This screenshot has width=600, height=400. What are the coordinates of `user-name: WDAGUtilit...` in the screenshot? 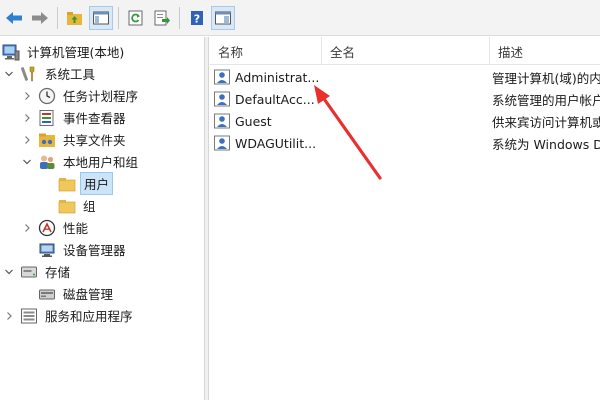 It's located at (276, 143).